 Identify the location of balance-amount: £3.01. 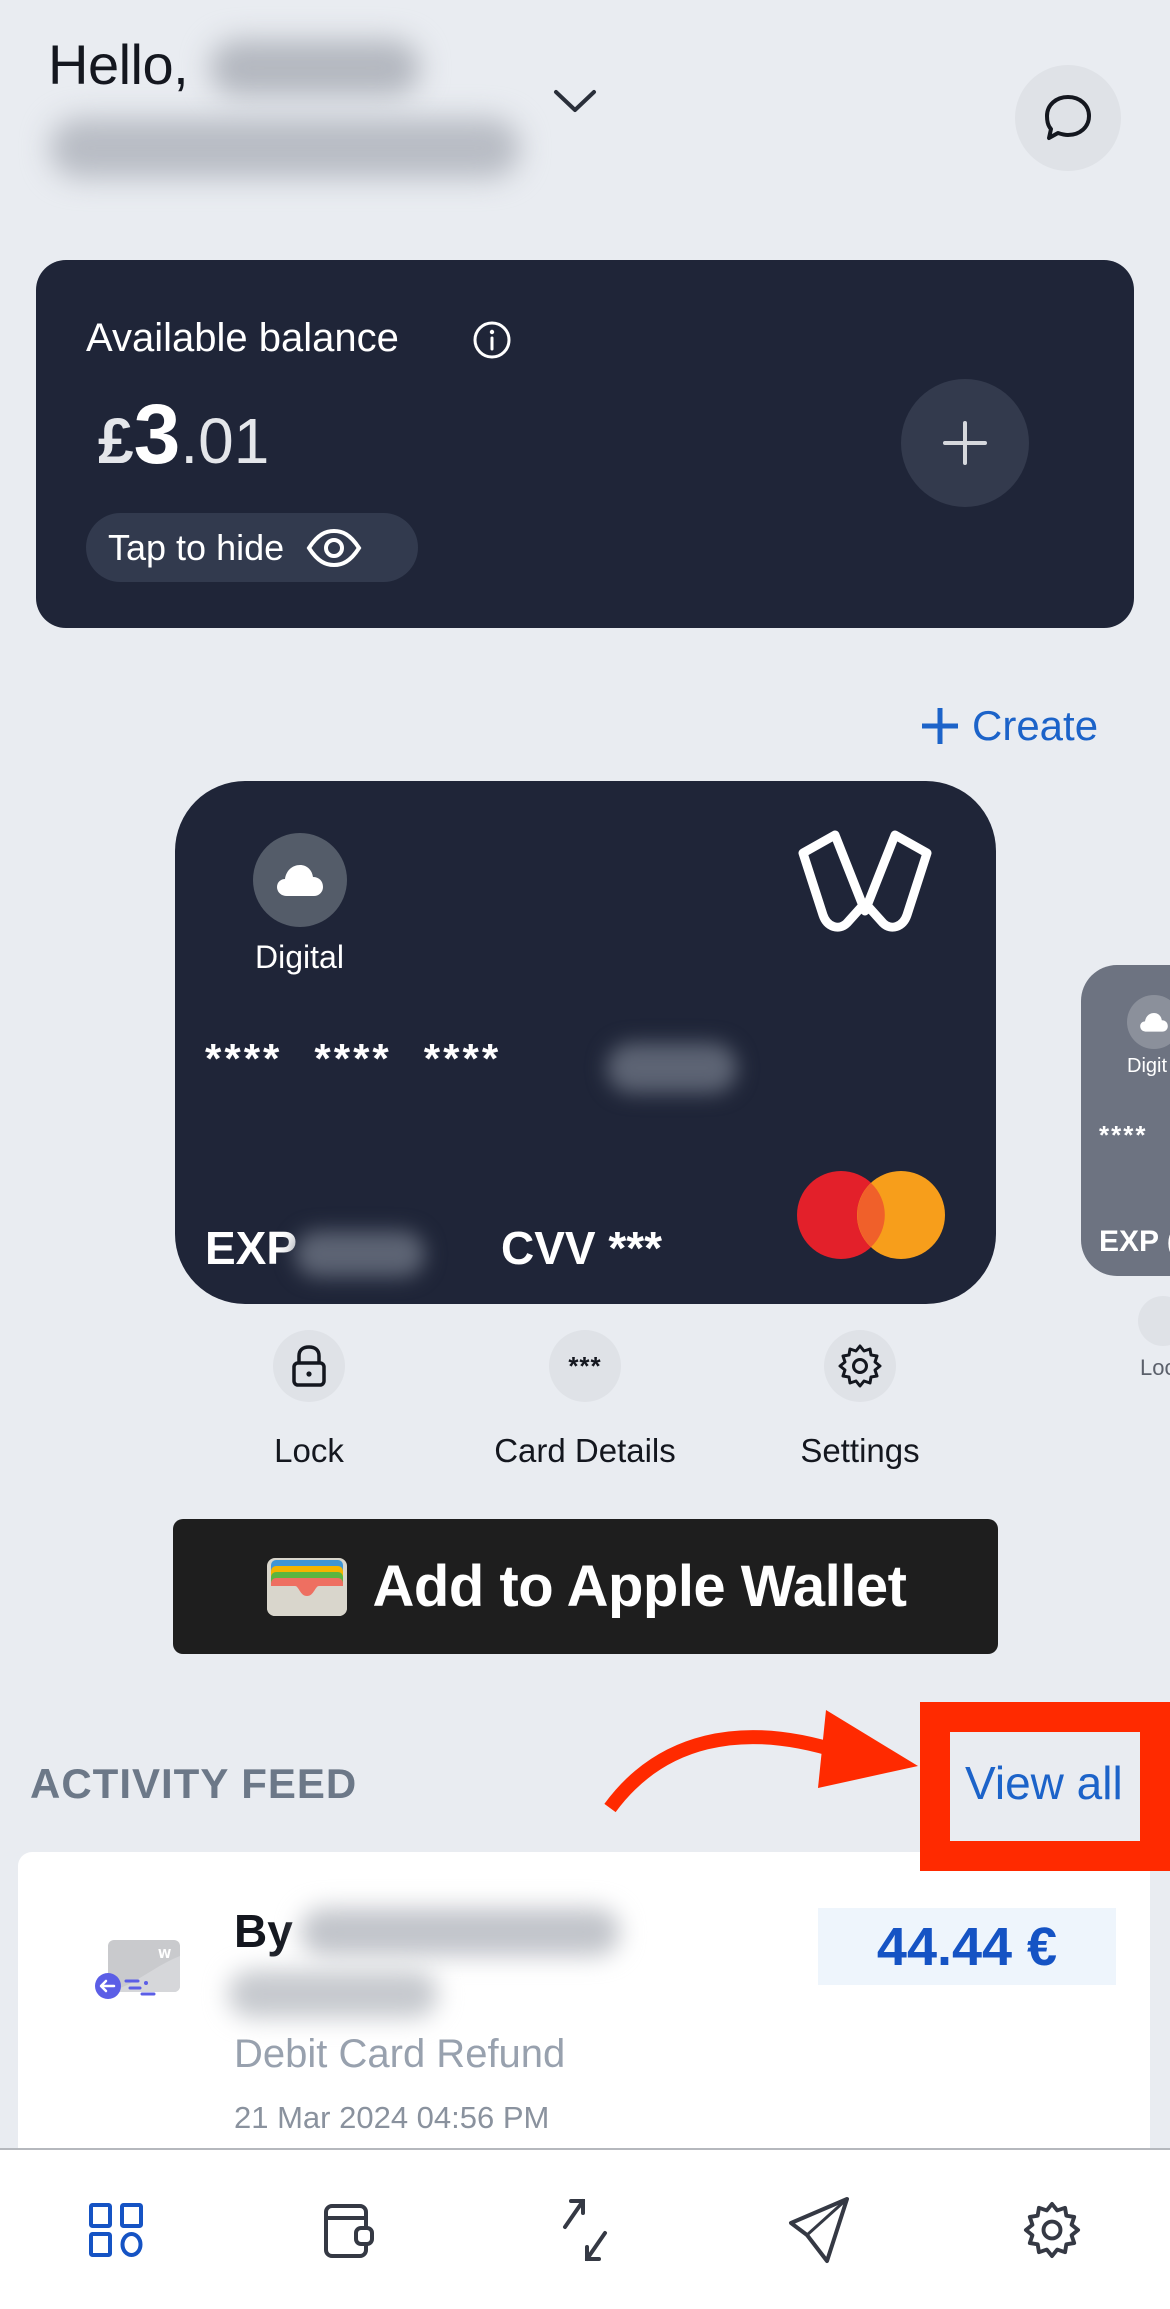
(183, 434).